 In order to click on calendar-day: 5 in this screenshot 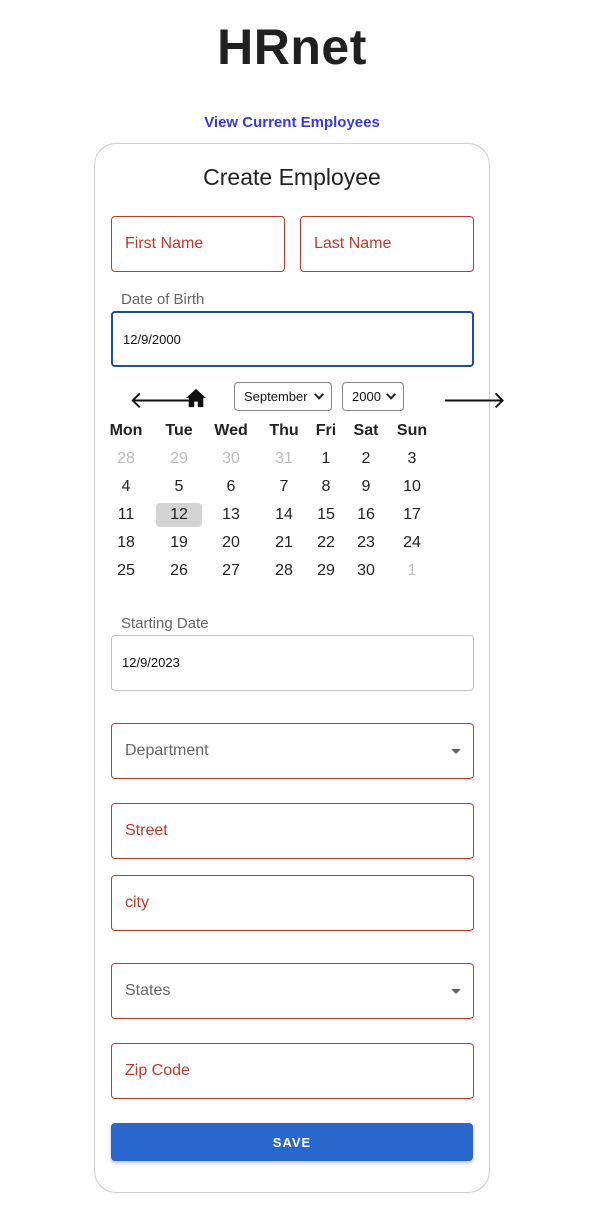, I will do `click(179, 487)`.